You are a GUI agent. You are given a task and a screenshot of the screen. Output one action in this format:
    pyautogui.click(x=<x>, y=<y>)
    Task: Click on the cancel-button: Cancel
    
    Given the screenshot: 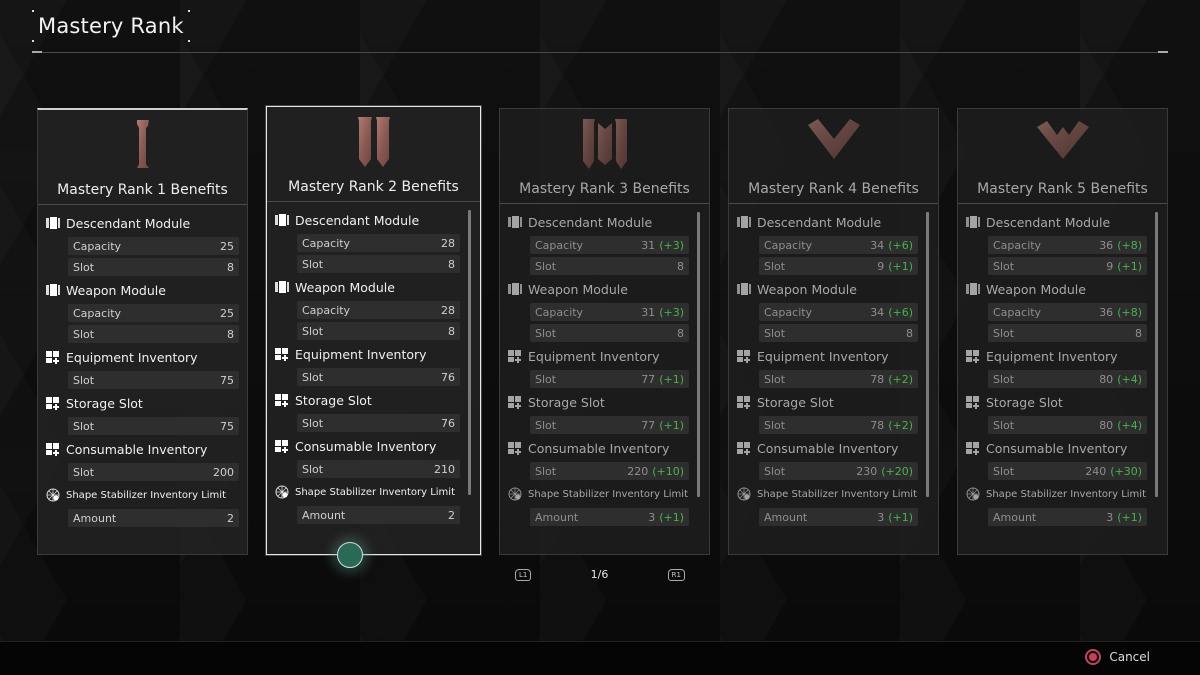 What is the action you would take?
    pyautogui.click(x=1117, y=657)
    